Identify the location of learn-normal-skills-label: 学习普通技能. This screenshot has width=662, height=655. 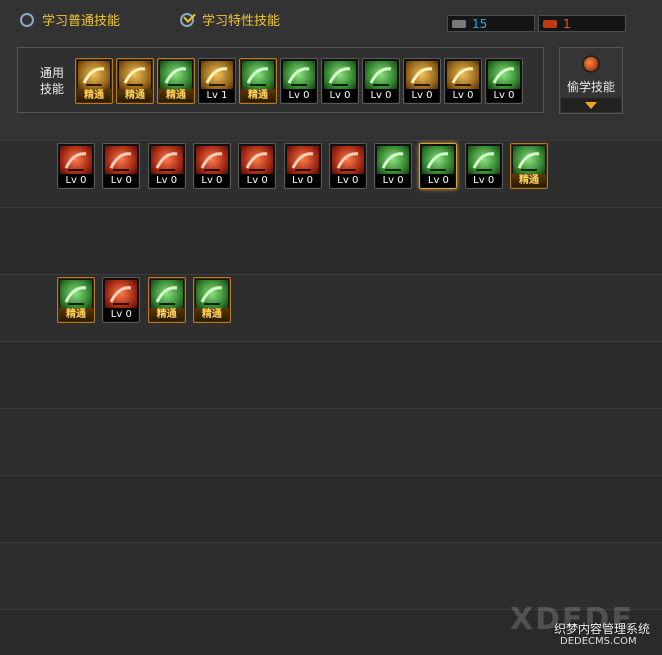
(81, 21).